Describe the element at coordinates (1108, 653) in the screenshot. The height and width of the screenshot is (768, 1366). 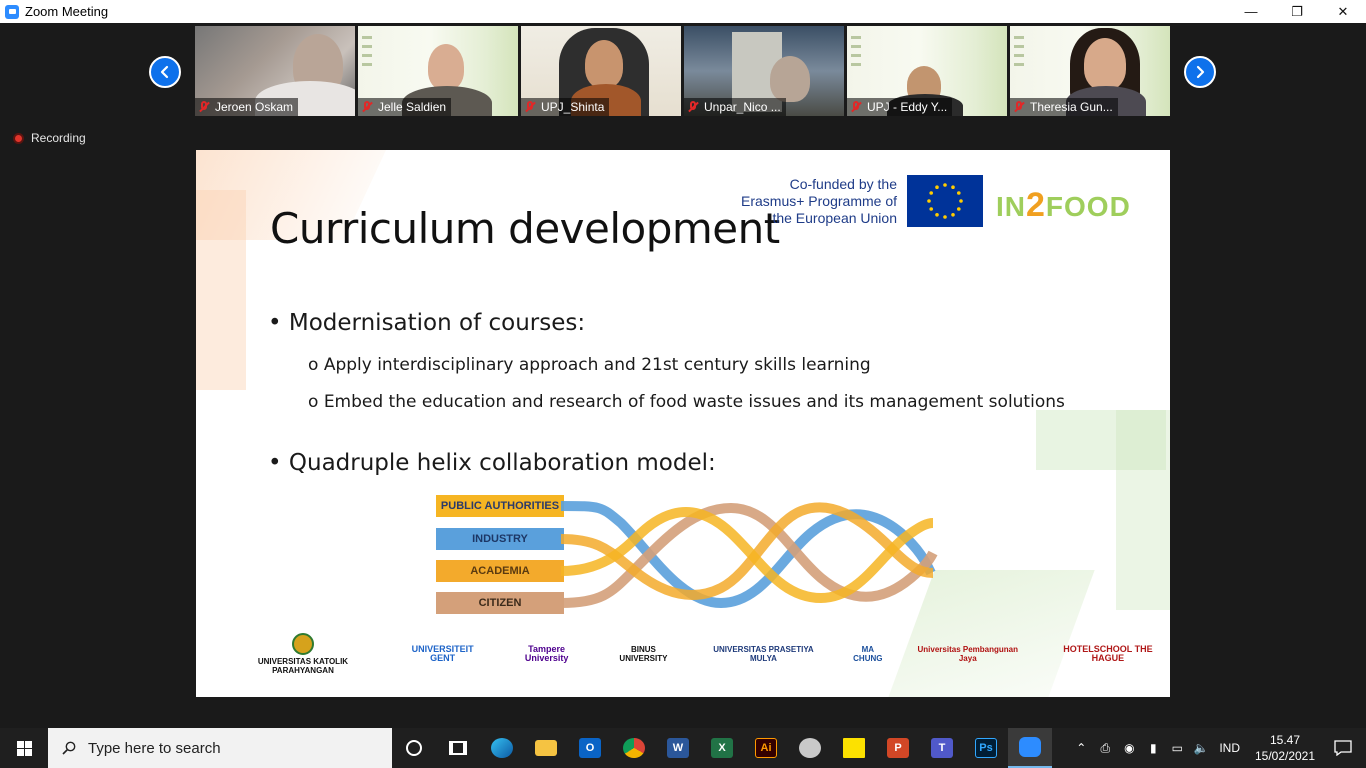
I see `logo-hotelschool: HOTELSCHOOL THE HAGUE` at that location.